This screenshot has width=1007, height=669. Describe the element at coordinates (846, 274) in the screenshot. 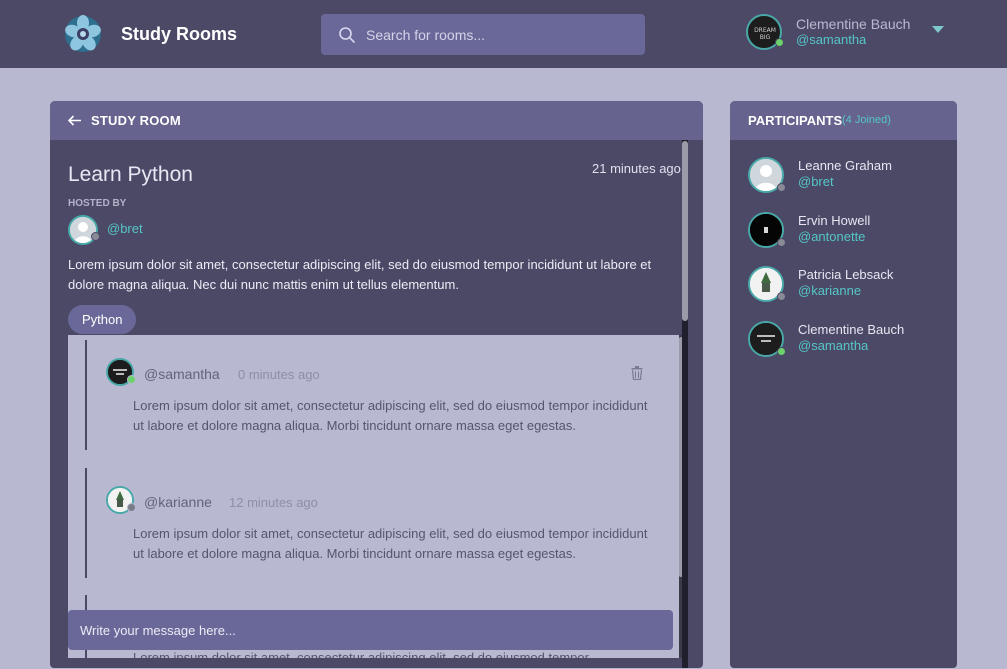

I see `participant-name: Patricia Lebsack` at that location.